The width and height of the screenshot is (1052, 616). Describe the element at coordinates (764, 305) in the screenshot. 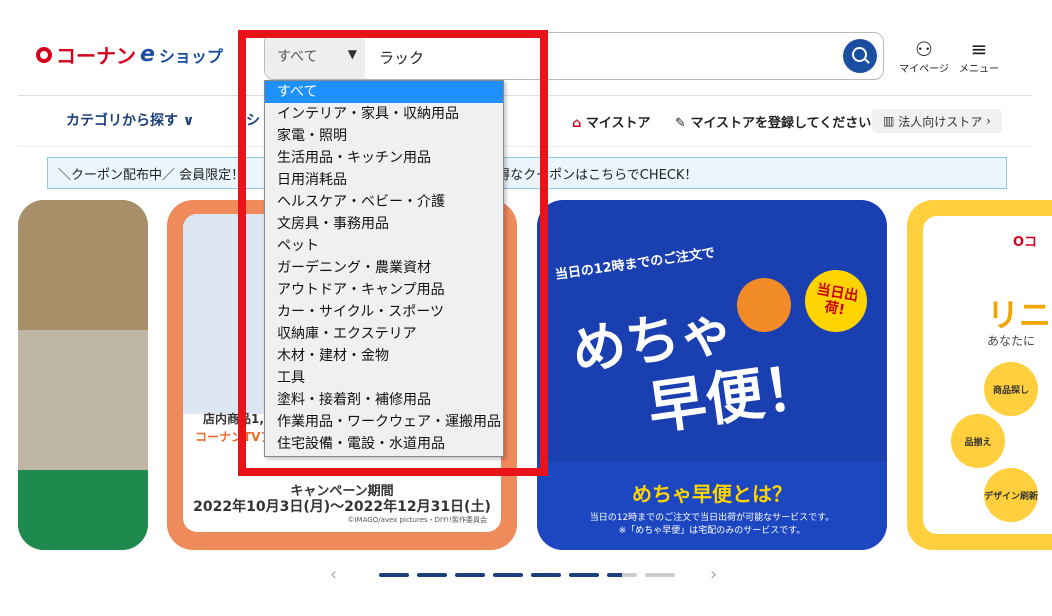

I see `mascot-image` at that location.